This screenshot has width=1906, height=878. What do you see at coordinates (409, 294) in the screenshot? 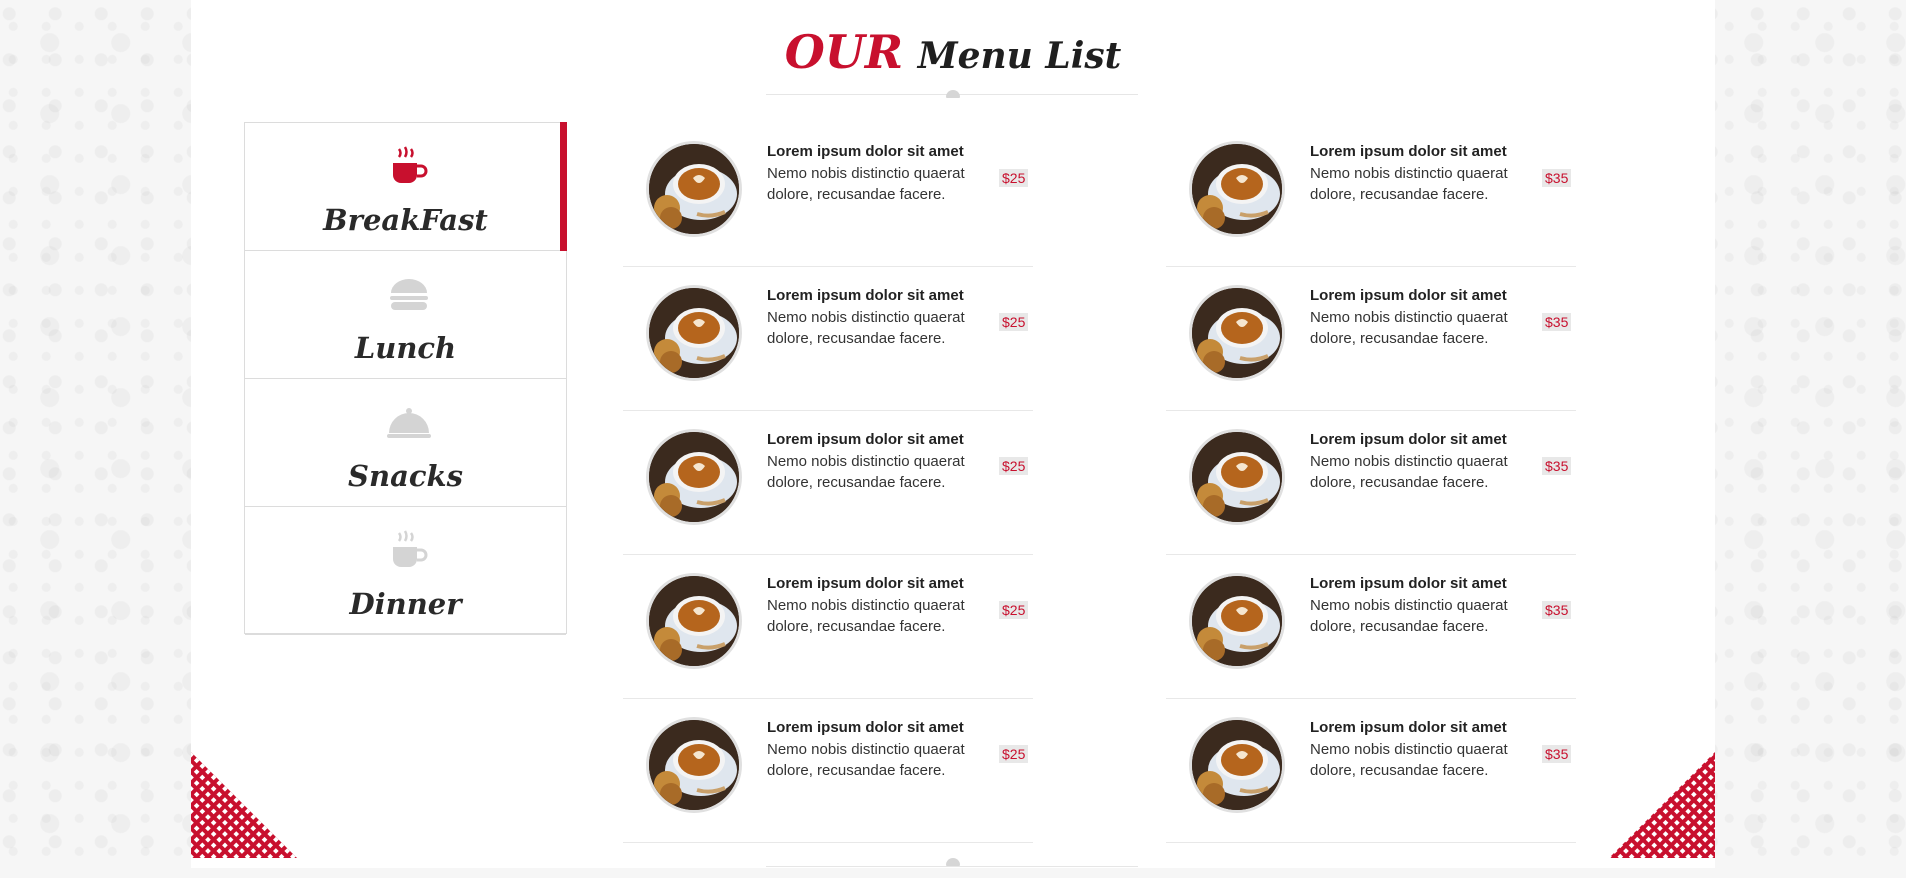
I see `burger-icon` at bounding box center [409, 294].